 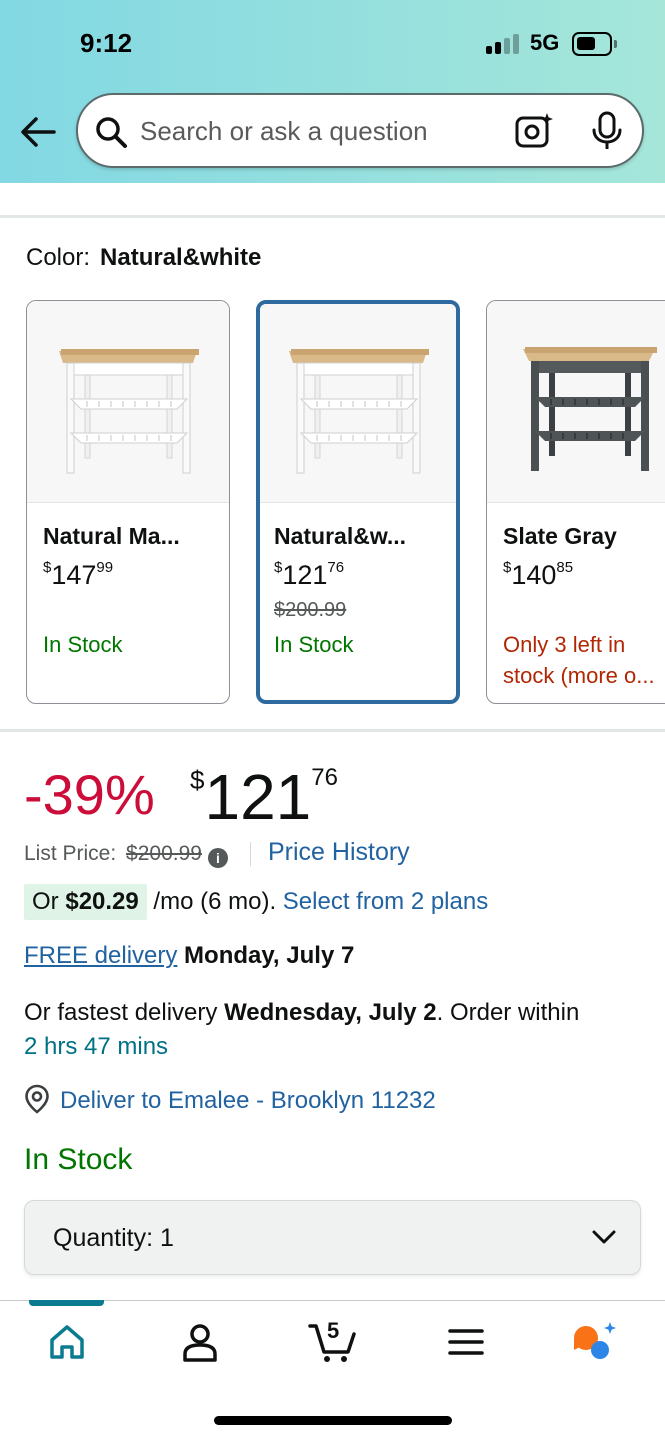 What do you see at coordinates (385, 901) in the screenshot?
I see `select-plans-link: Select from 2 plans` at bounding box center [385, 901].